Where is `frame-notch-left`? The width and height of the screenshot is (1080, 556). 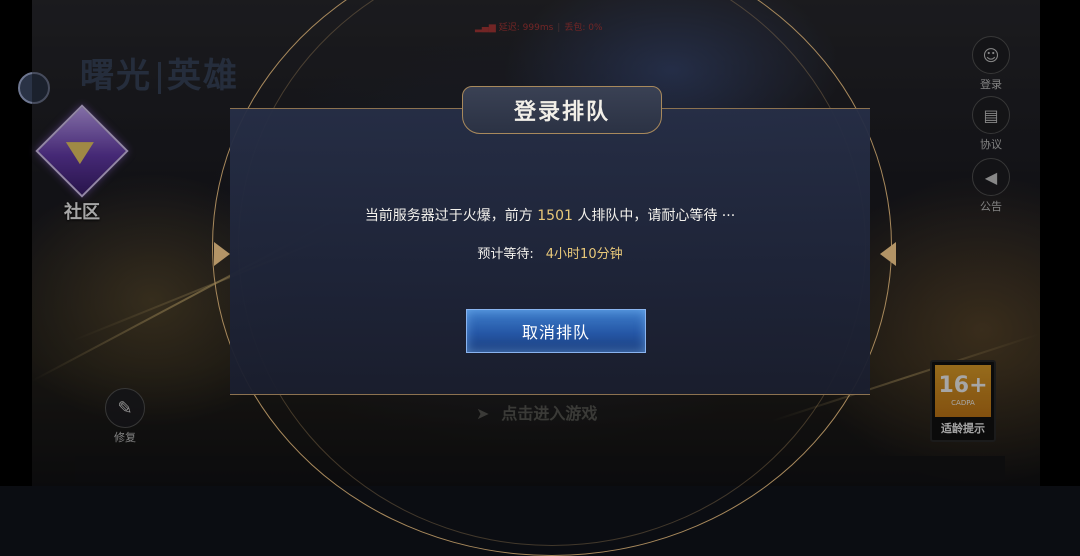
frame-notch-left is located at coordinates (222, 254).